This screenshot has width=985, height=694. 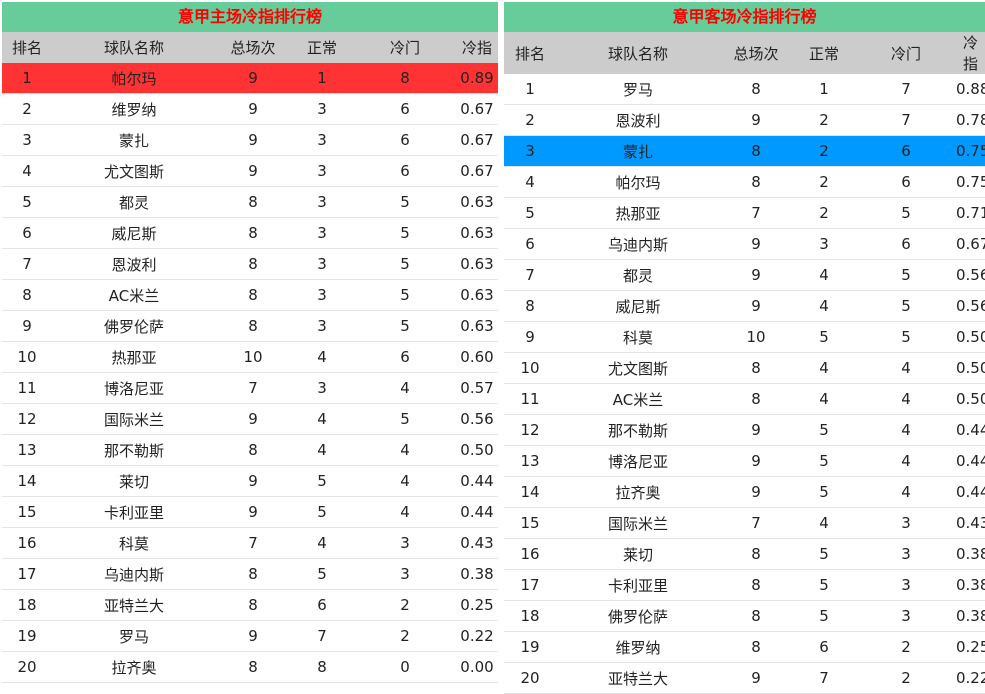 I want to click on table-row: 5 都灵 8 3 5 0.63, so click(x=250, y=202).